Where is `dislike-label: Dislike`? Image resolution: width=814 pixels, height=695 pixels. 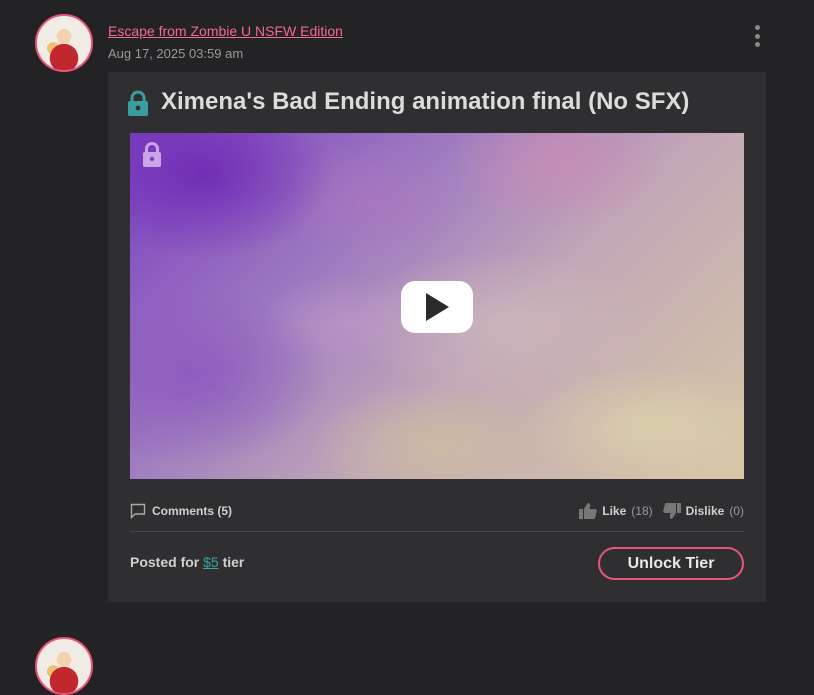 dislike-label: Dislike is located at coordinates (705, 511).